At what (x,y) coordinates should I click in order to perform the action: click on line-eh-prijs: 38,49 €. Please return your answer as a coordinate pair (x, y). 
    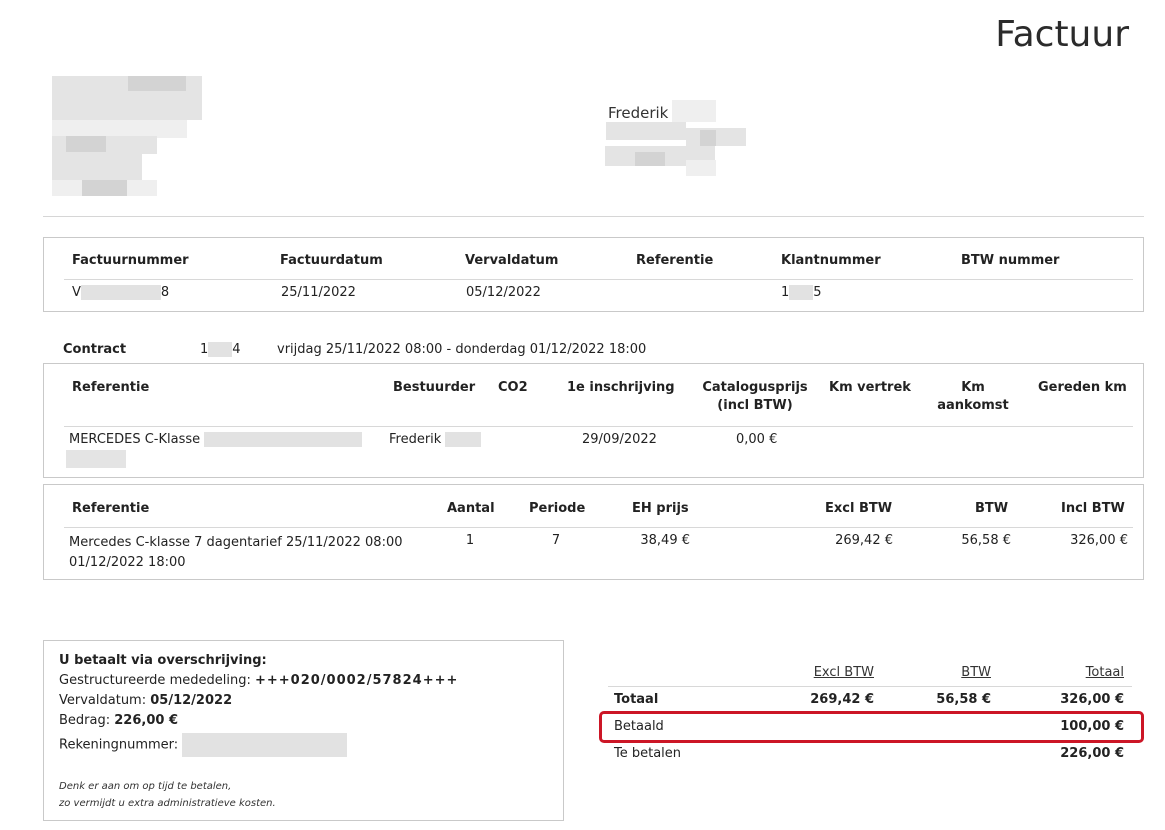
    Looking at the image, I should click on (665, 540).